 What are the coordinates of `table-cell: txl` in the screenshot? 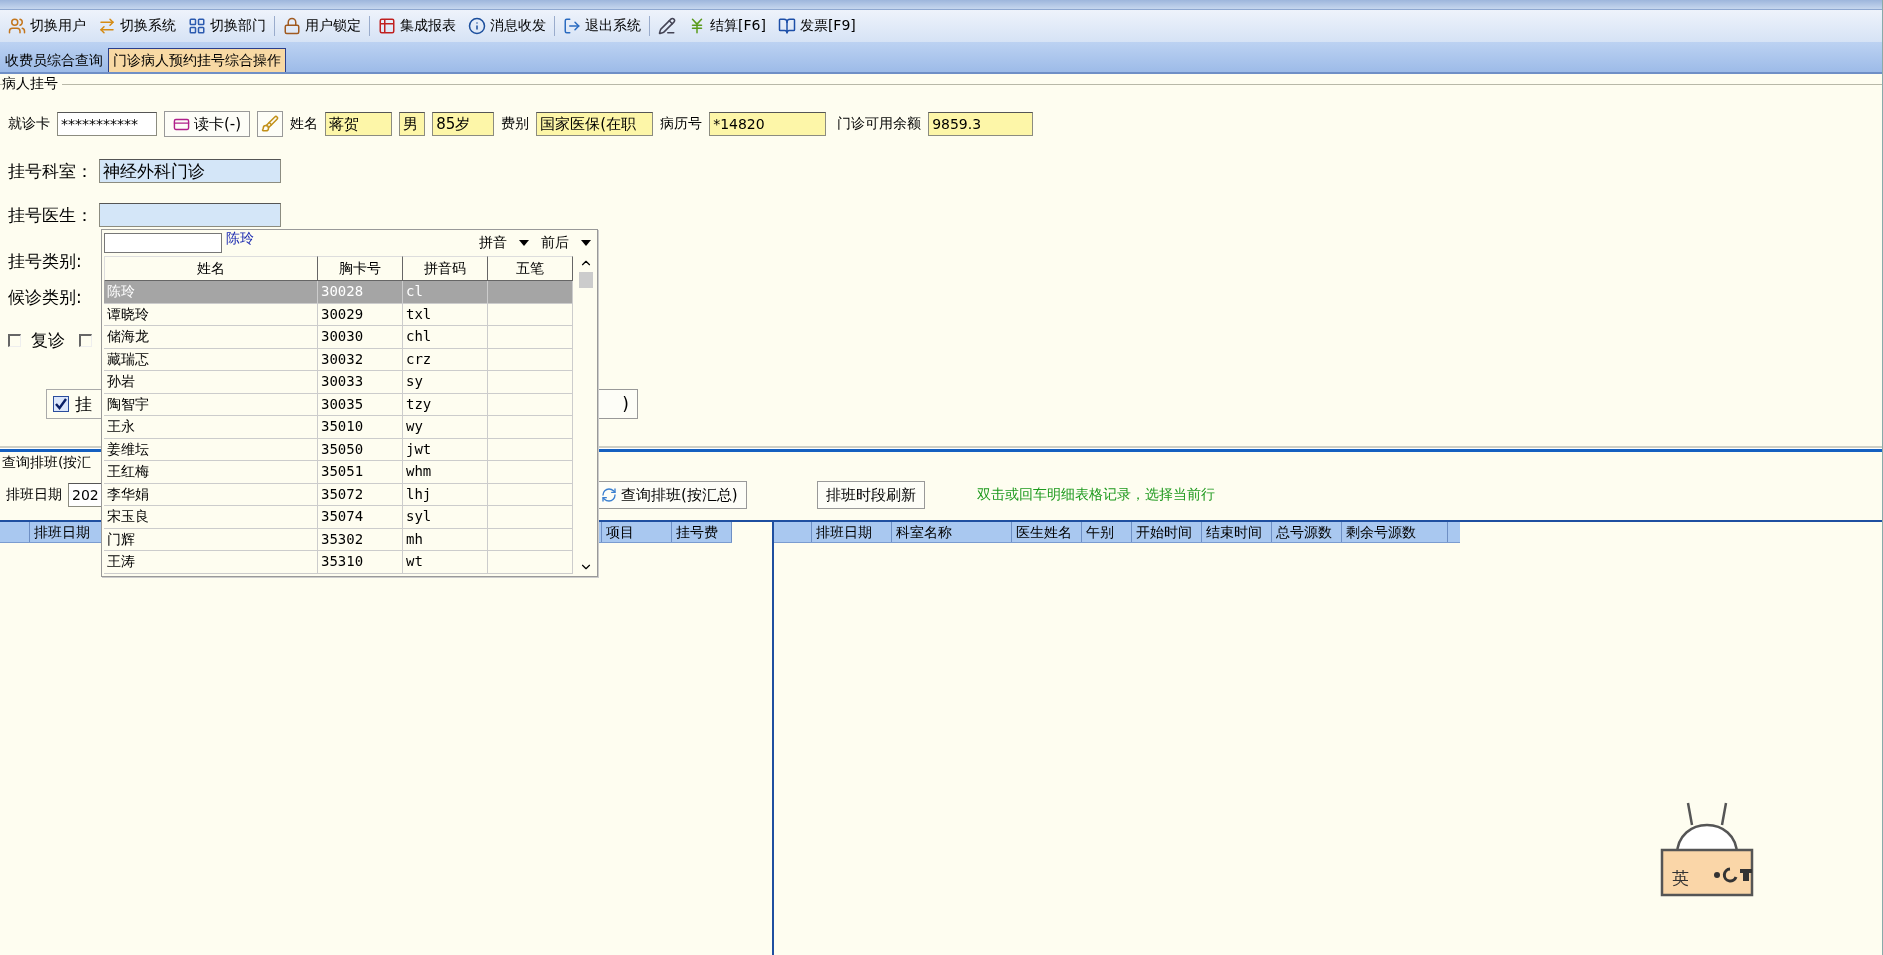 It's located at (445, 314).